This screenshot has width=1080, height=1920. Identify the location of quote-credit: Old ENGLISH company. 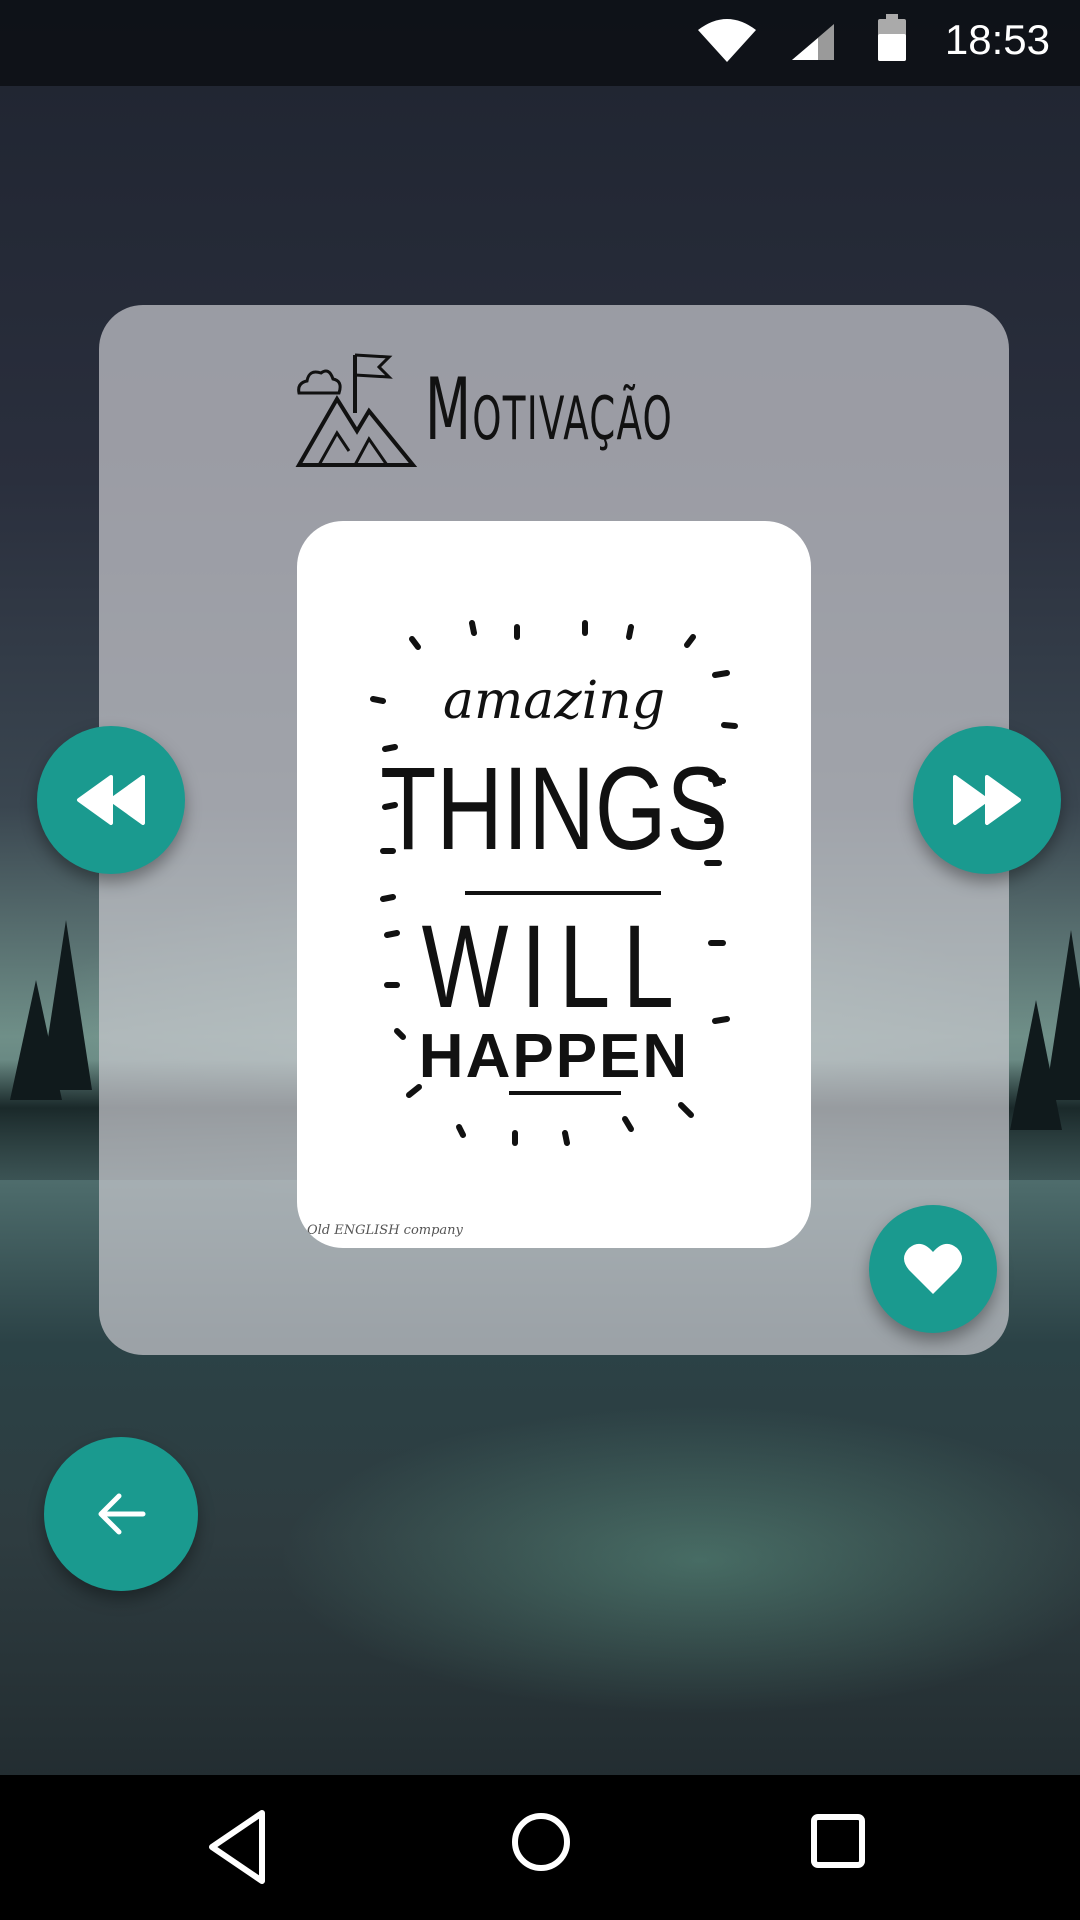
(385, 1230).